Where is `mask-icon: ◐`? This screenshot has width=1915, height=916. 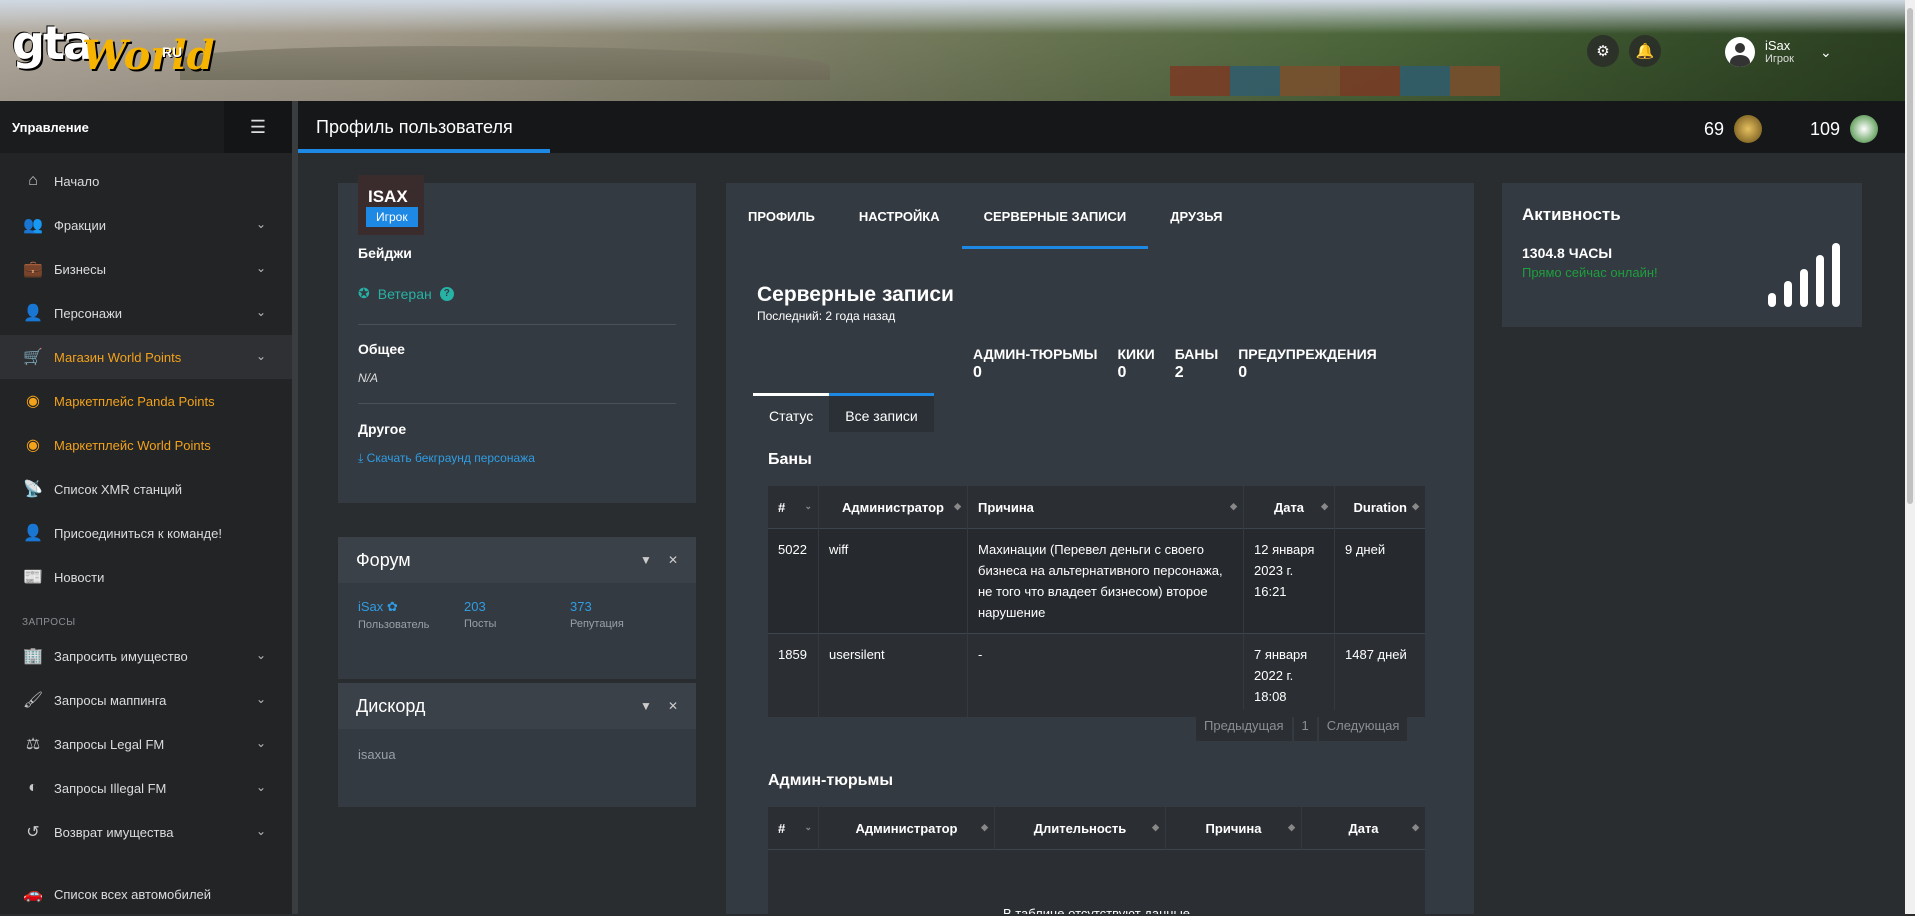
mask-icon: ◐ is located at coordinates (33, 787).